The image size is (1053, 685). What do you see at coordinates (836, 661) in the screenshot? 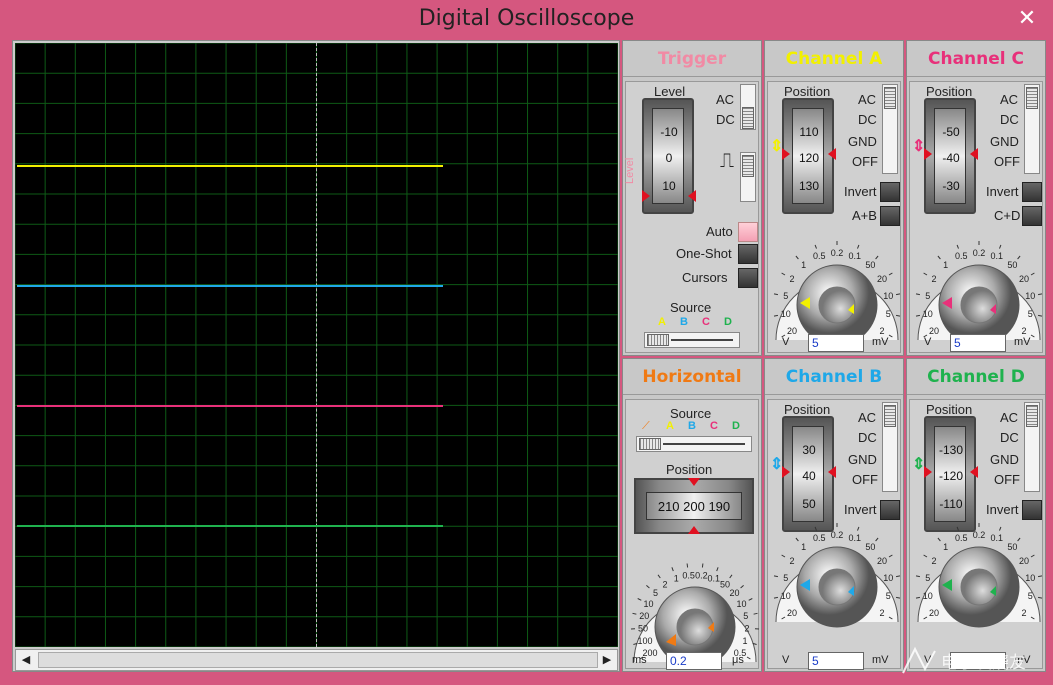
I see `channel-b-volts-field: 5` at bounding box center [836, 661].